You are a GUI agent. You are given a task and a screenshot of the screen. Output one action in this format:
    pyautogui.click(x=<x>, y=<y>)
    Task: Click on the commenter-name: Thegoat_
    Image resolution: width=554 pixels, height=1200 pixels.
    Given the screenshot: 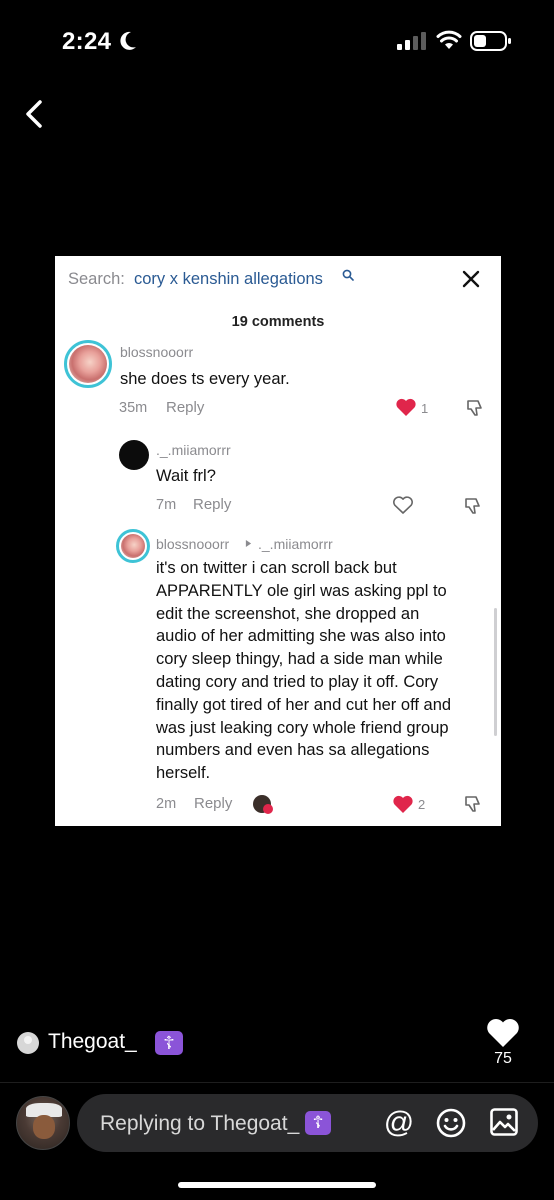 What is the action you would take?
    pyautogui.click(x=92, y=1041)
    